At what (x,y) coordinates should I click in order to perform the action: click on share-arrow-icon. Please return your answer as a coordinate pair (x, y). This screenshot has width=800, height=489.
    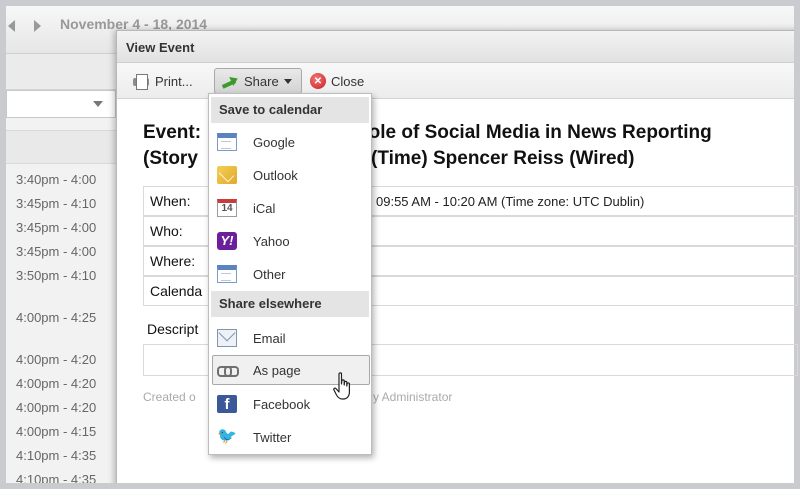
    Looking at the image, I should click on (230, 81).